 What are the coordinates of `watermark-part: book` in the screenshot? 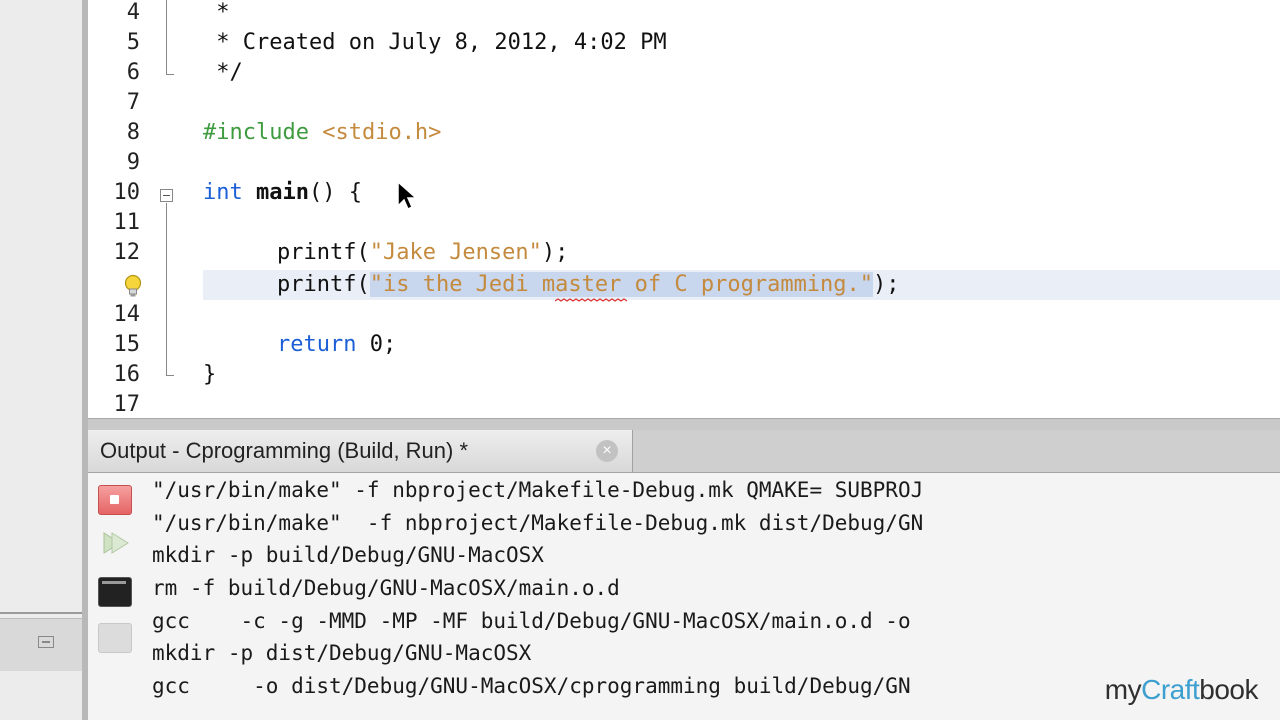 It's located at (1228, 689).